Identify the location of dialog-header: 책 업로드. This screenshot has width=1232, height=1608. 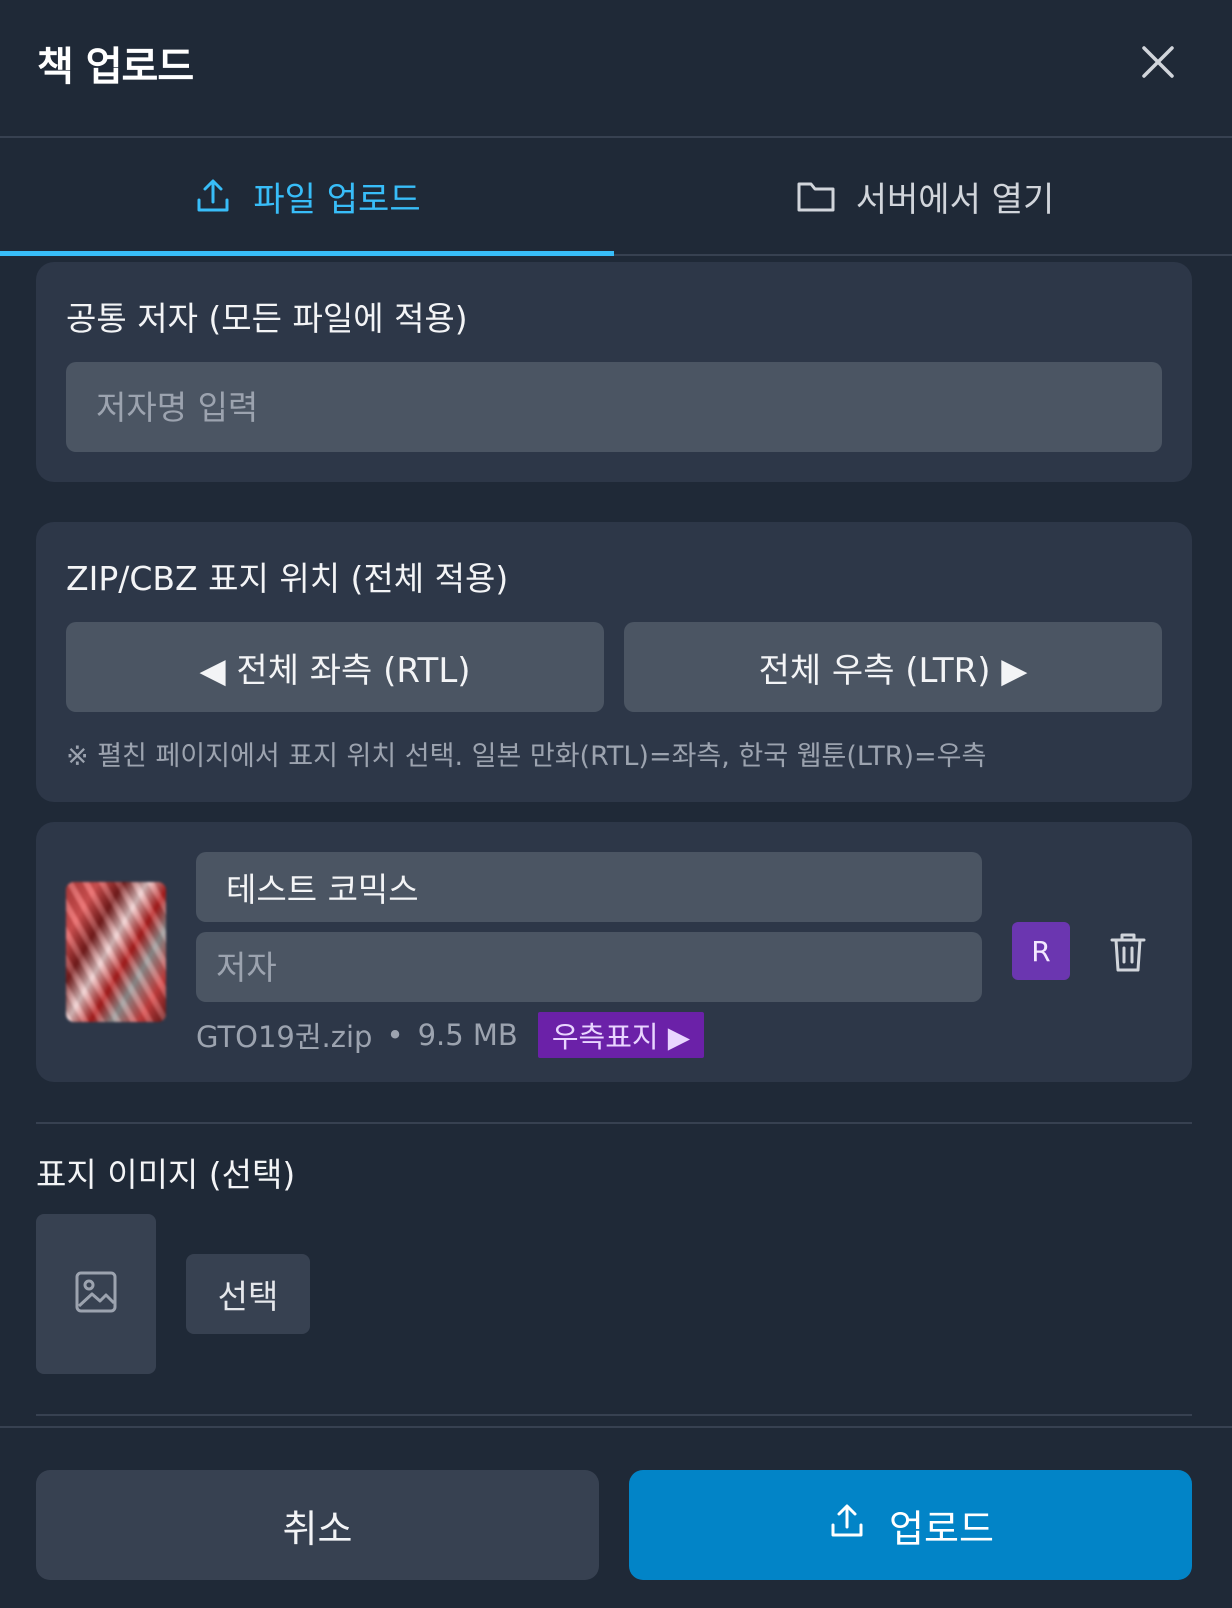
(616, 69).